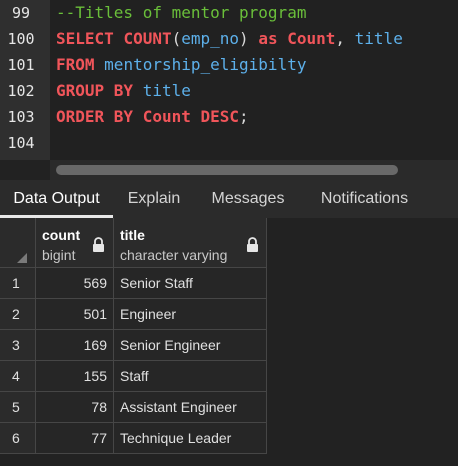 Image resolution: width=458 pixels, height=466 pixels. What do you see at coordinates (18, 283) in the screenshot?
I see `row-number: 1` at bounding box center [18, 283].